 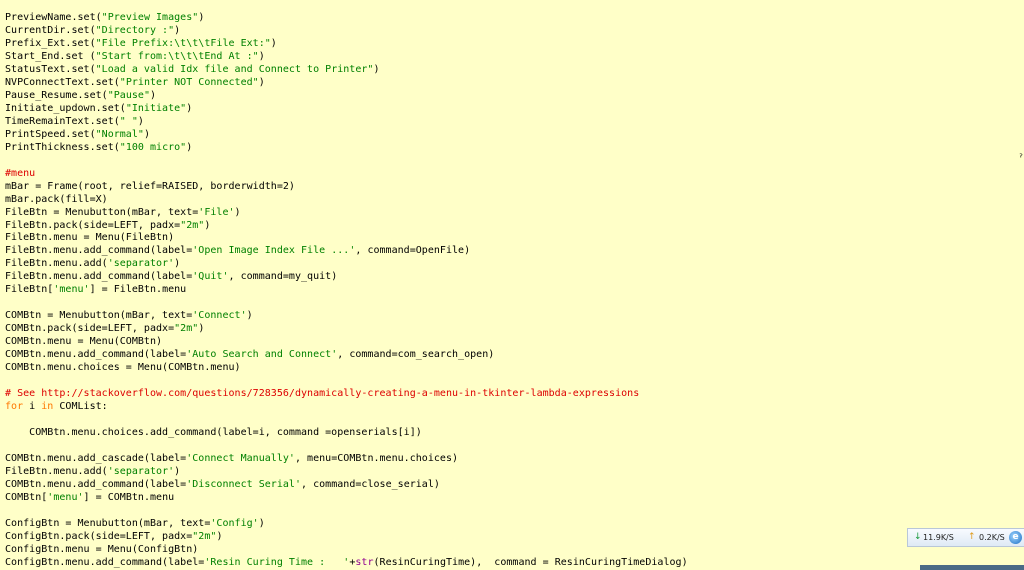 I want to click on code-string: 'Quit', so click(x=210, y=277).